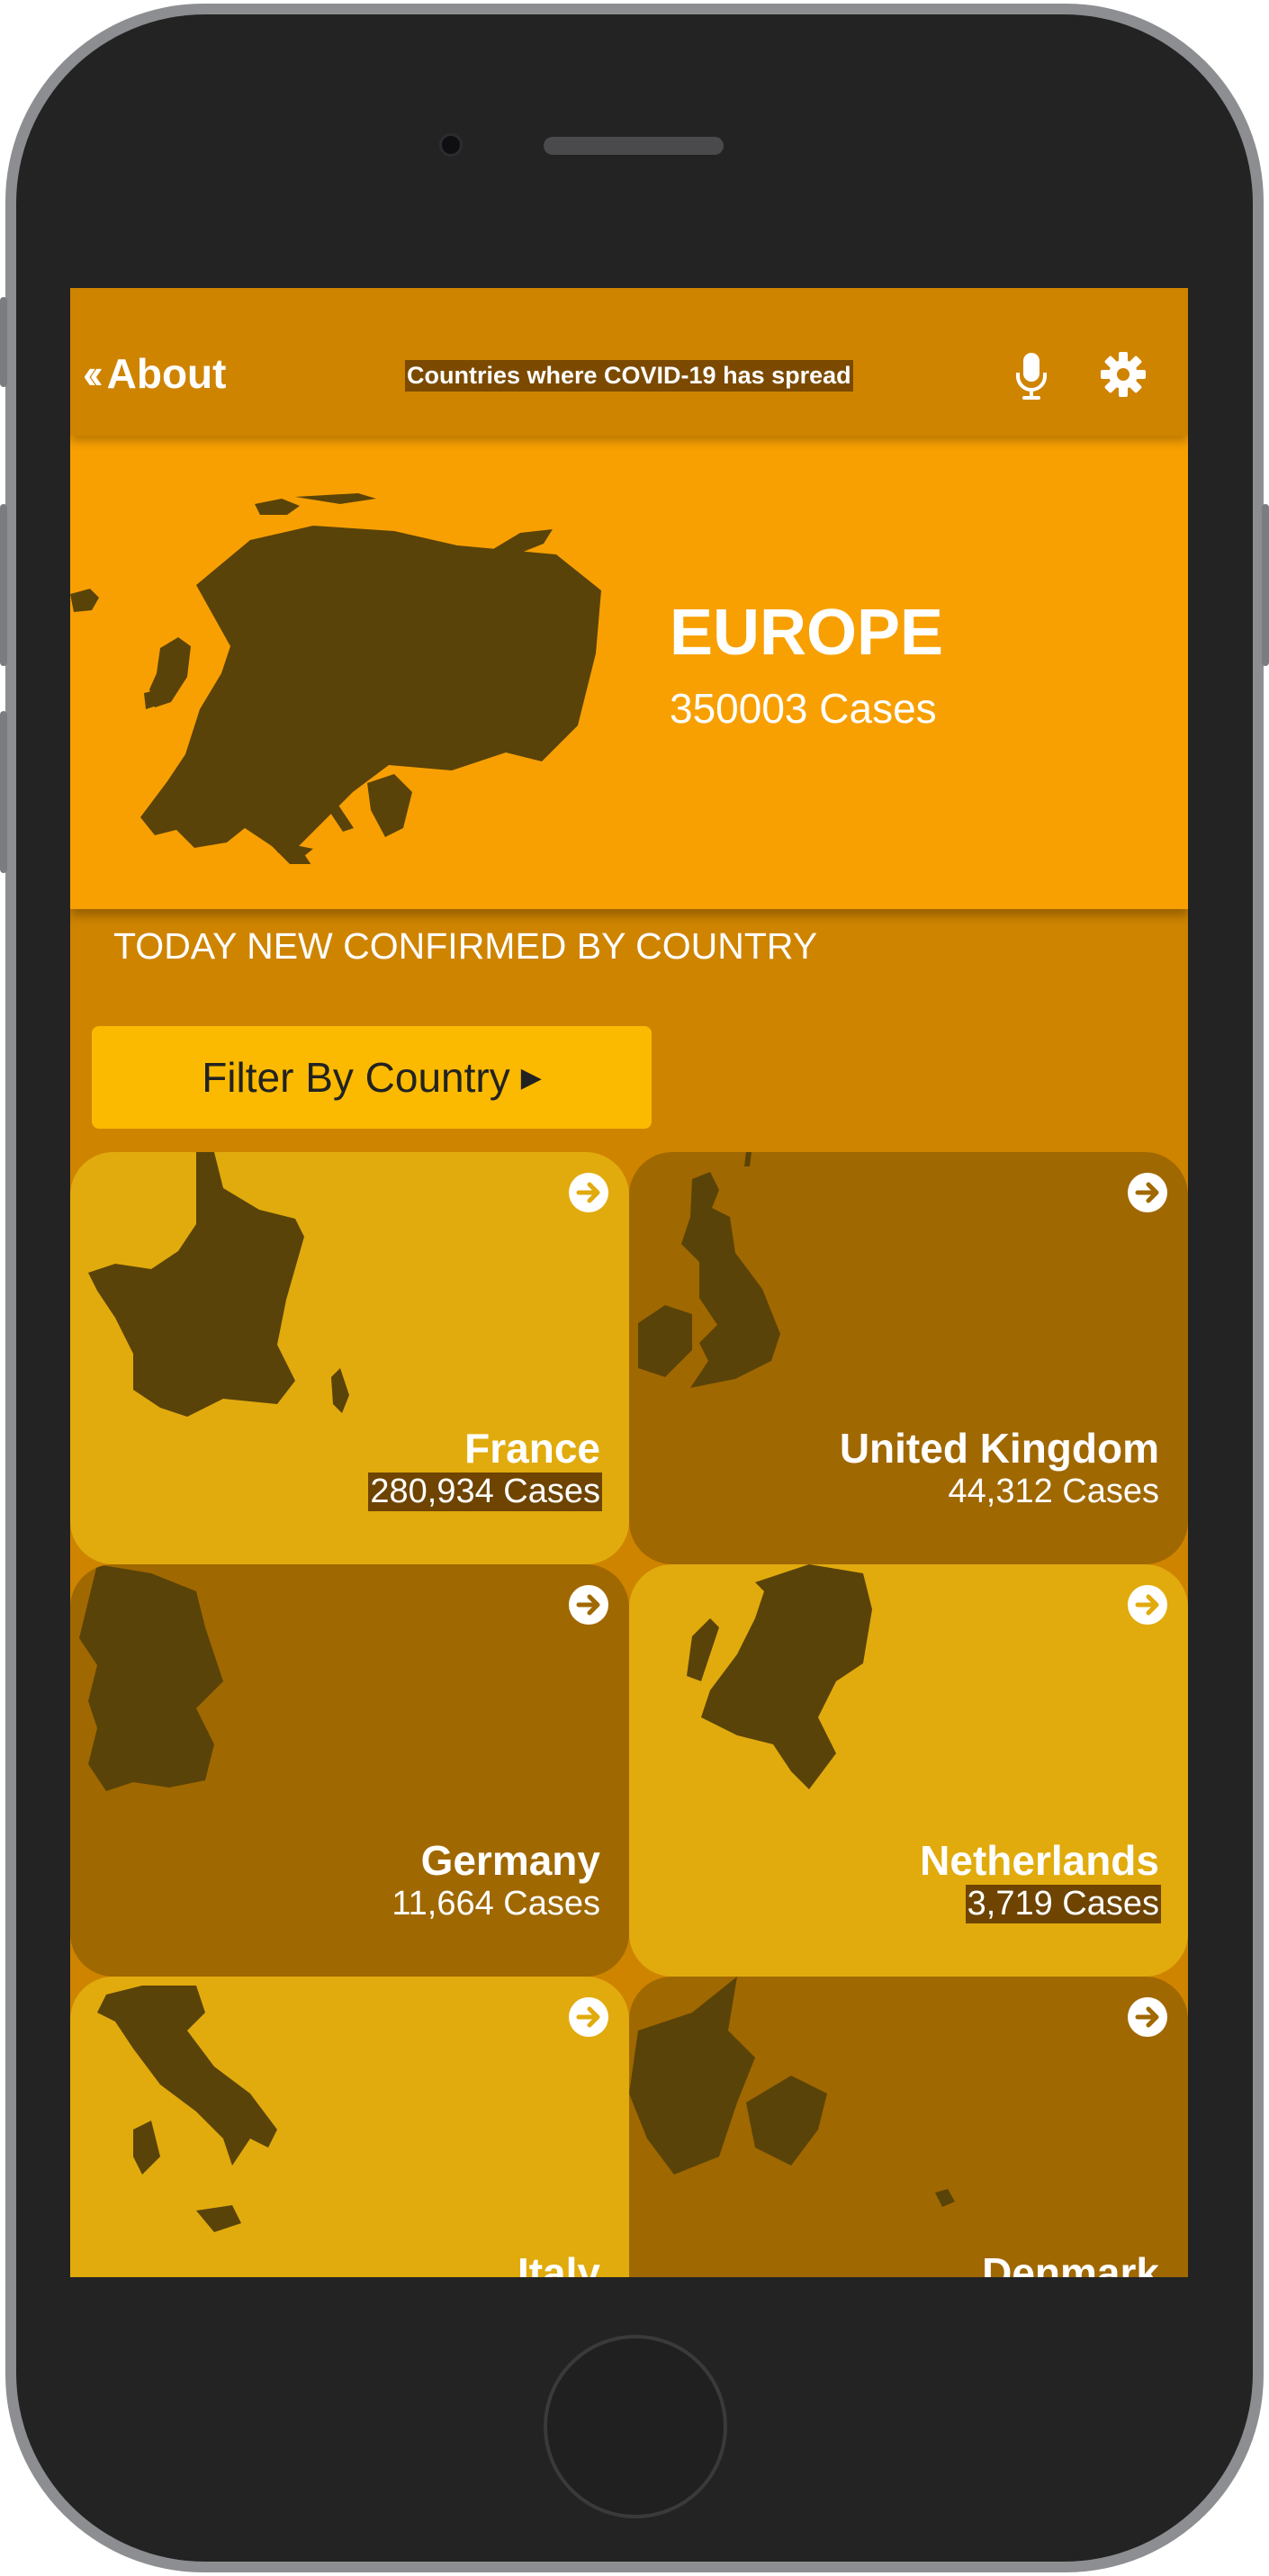 Image resolution: width=1269 pixels, height=2576 pixels. What do you see at coordinates (219, 1284) in the screenshot?
I see `france-map-image` at bounding box center [219, 1284].